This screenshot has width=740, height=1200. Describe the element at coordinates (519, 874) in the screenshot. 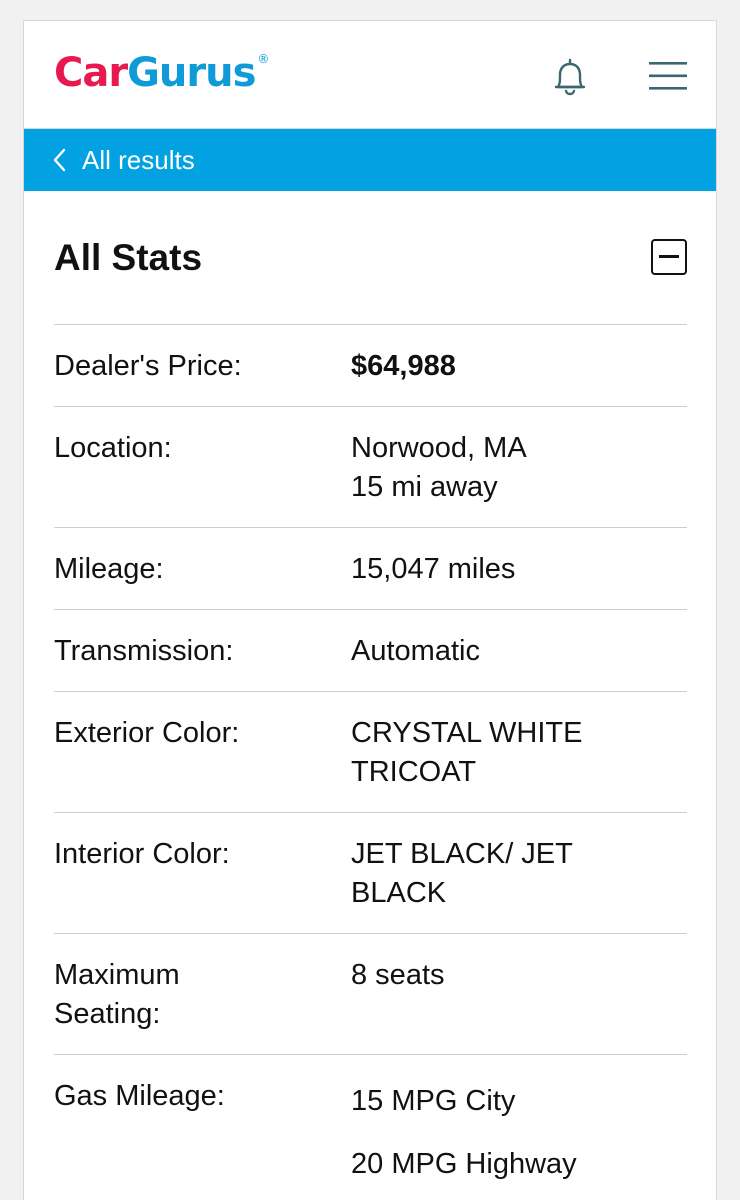

I see `stat-value: JET BLACK/ JET BLACK` at that location.